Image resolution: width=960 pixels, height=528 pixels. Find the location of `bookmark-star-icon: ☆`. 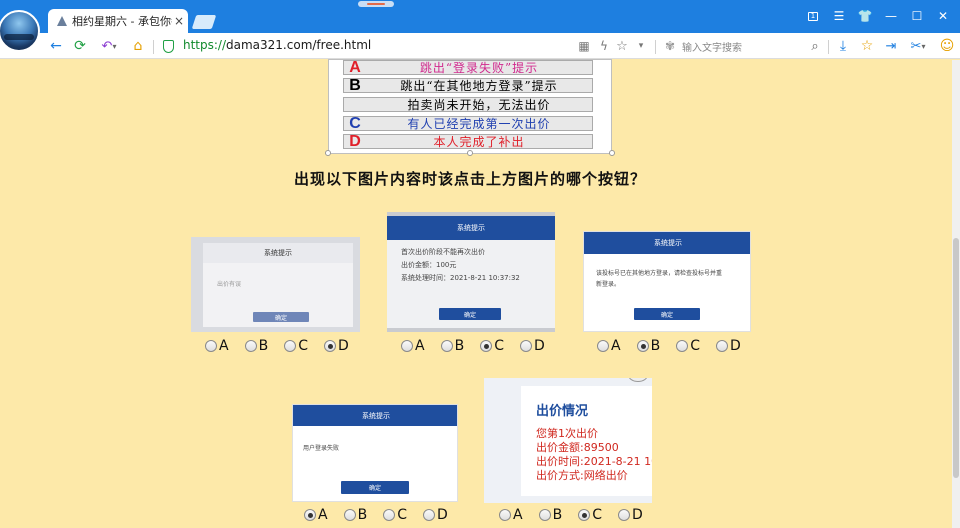

bookmark-star-icon: ☆ is located at coordinates (622, 46).